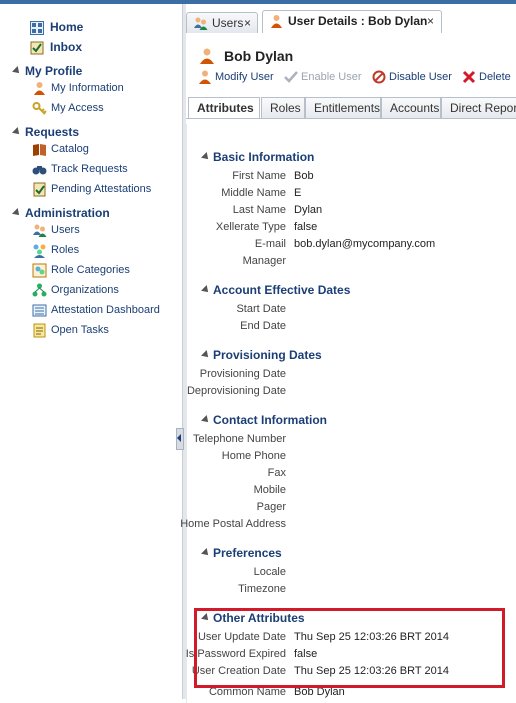  What do you see at coordinates (270, 244) in the screenshot?
I see `field-label: E-mail` at bounding box center [270, 244].